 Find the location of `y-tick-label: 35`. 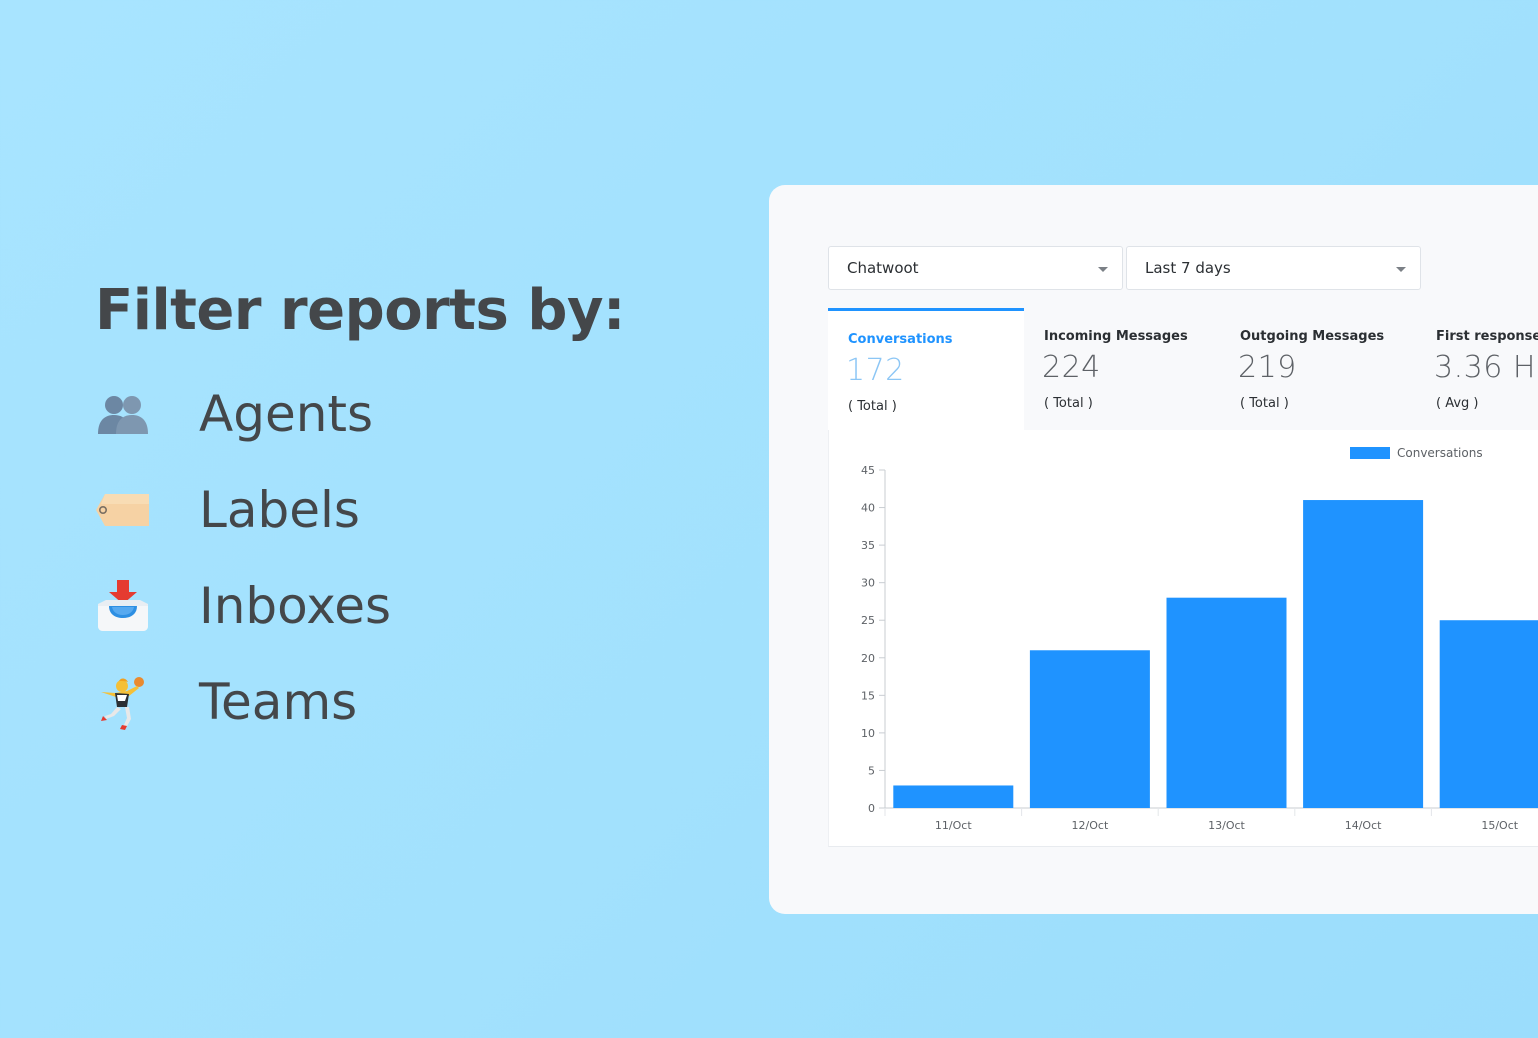

y-tick-label: 35 is located at coordinates (868, 545).